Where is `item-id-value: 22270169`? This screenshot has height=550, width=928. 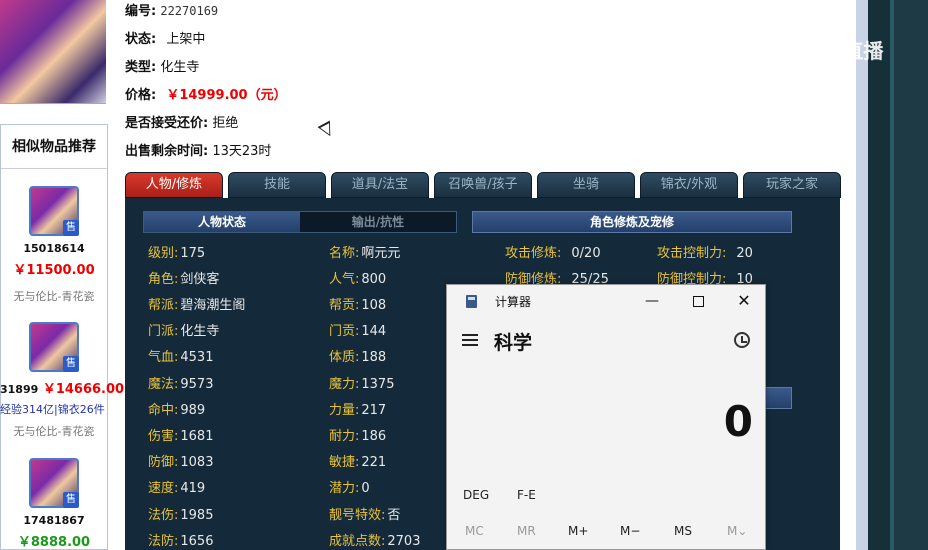 item-id-value: 22270169 is located at coordinates (189, 11).